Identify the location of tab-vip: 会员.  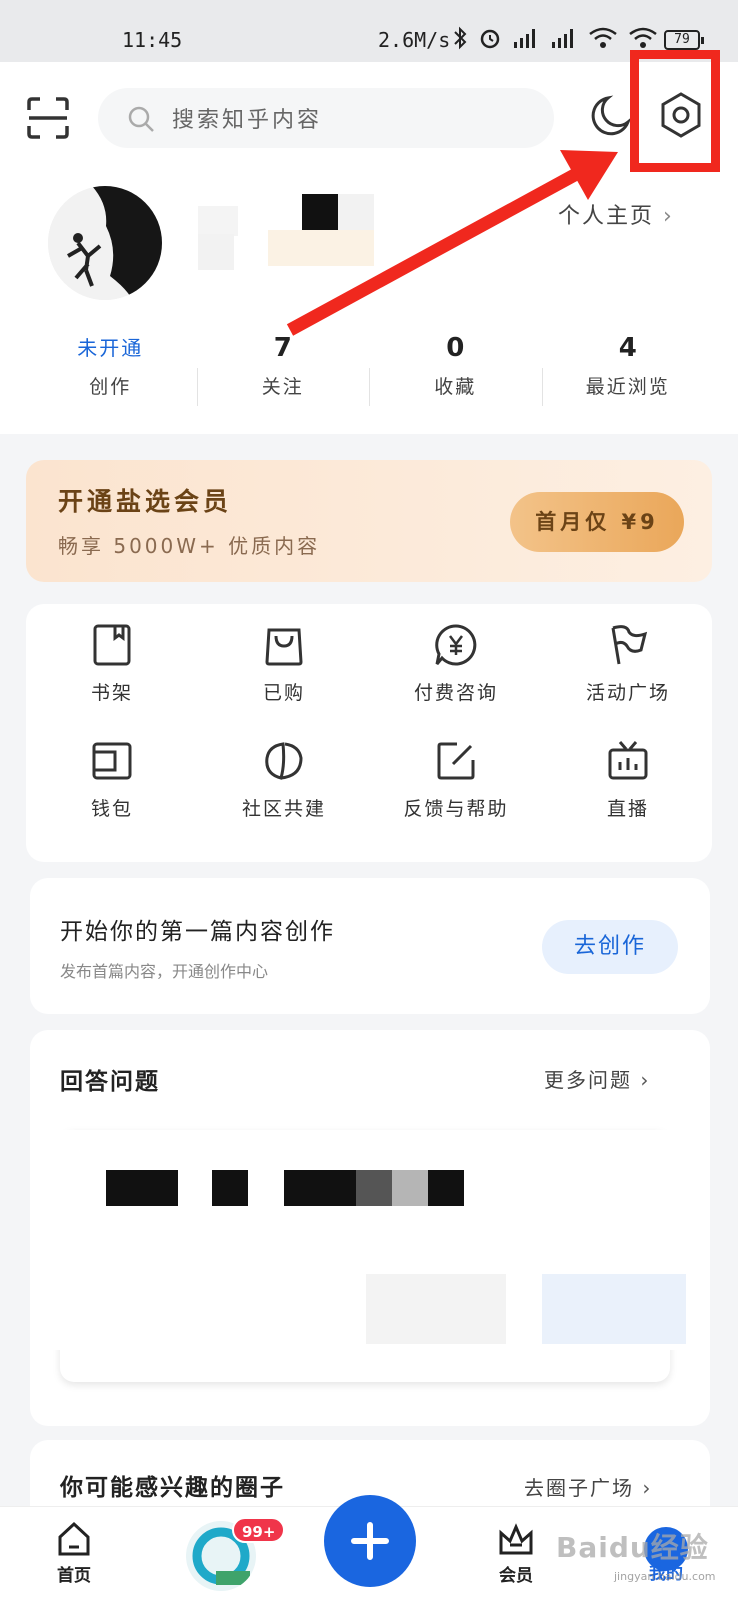
(516, 1552).